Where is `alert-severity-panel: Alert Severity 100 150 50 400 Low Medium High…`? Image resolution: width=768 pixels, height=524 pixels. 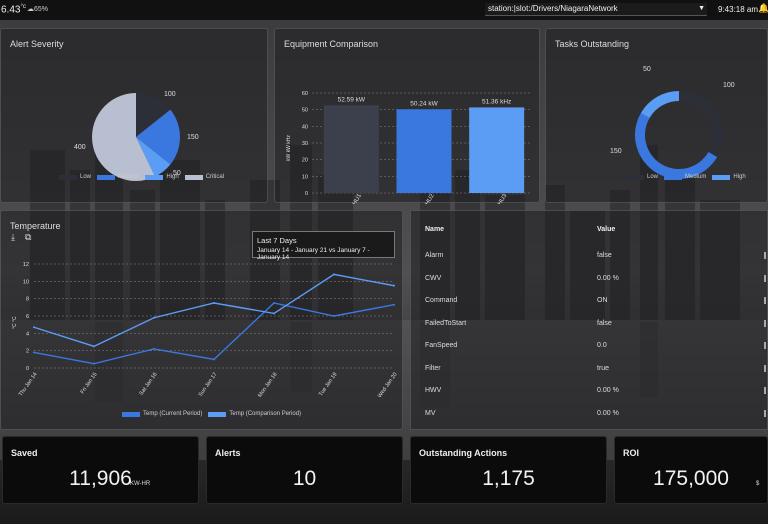
alert-severity-panel: Alert Severity 100 150 50 400 Low Medium High… is located at coordinates (134, 115).